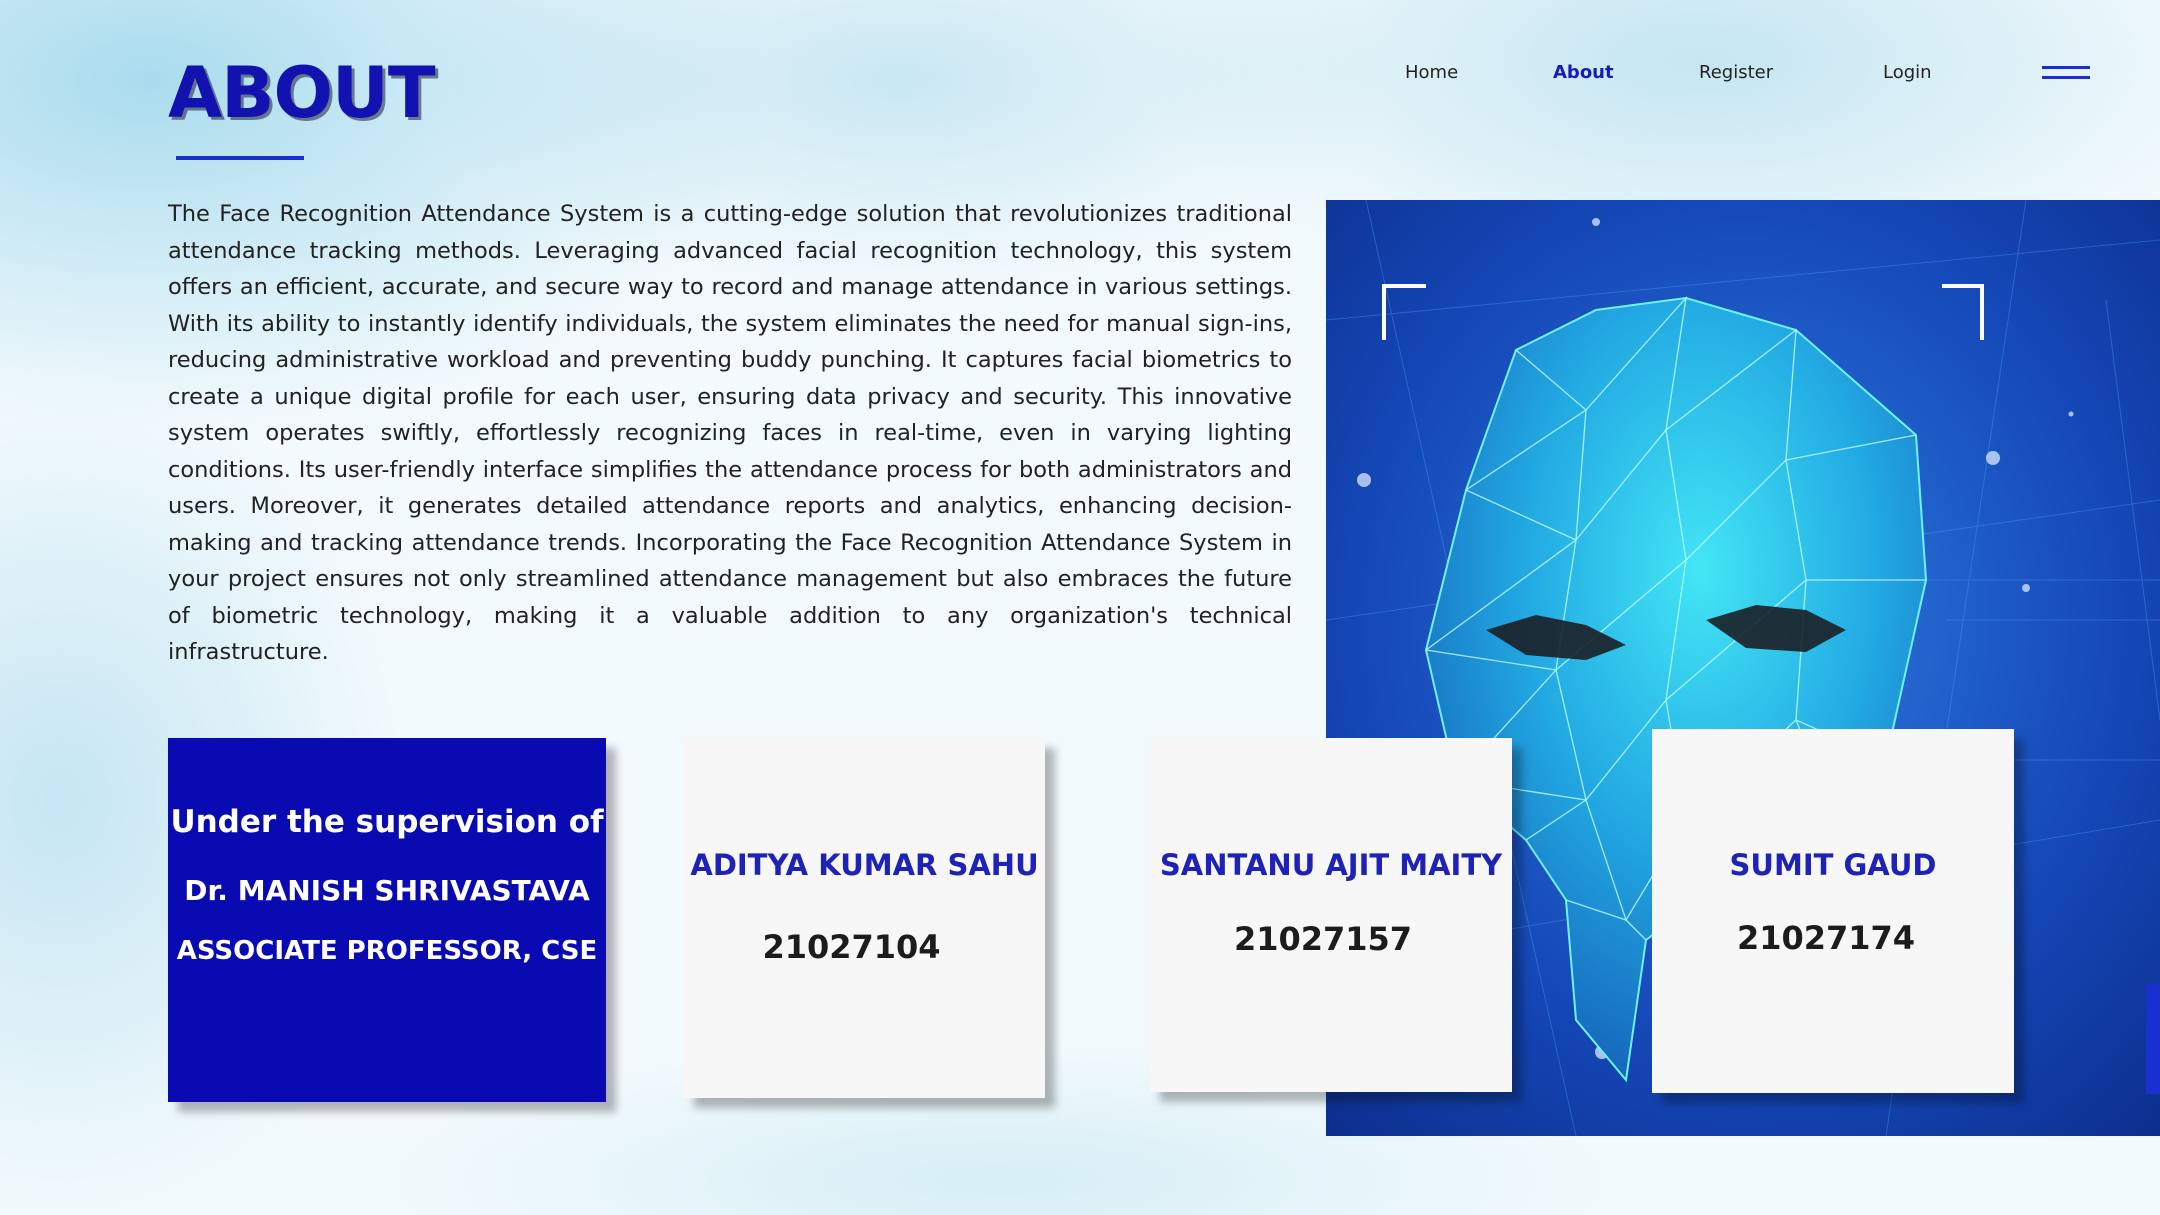 The height and width of the screenshot is (1215, 2160). What do you see at coordinates (1833, 911) in the screenshot?
I see `team-card-sumit: SUMIT GAUD 21027174` at bounding box center [1833, 911].